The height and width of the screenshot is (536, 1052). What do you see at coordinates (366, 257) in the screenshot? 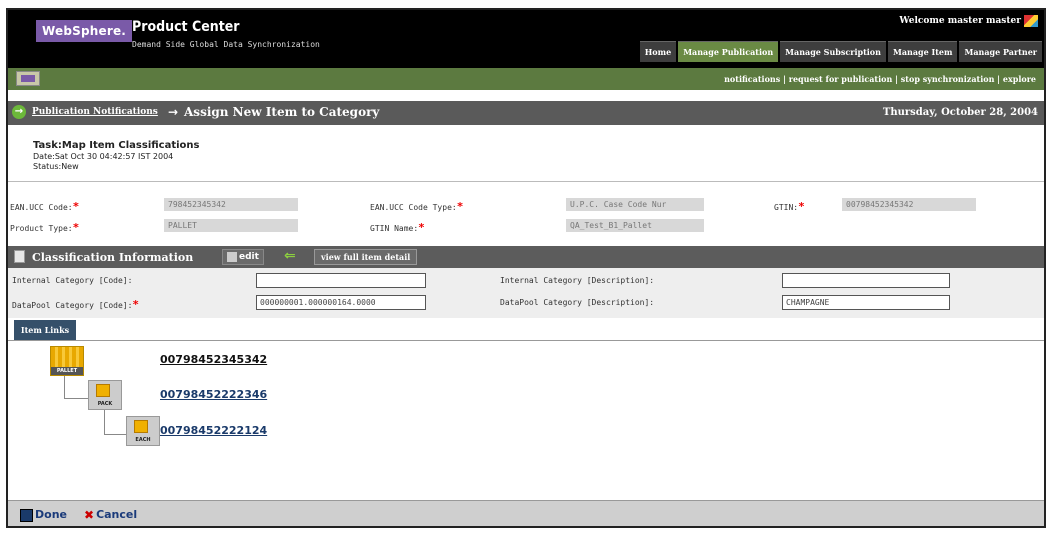
I see `view-full-item-detail-button: view full item detail` at bounding box center [366, 257].